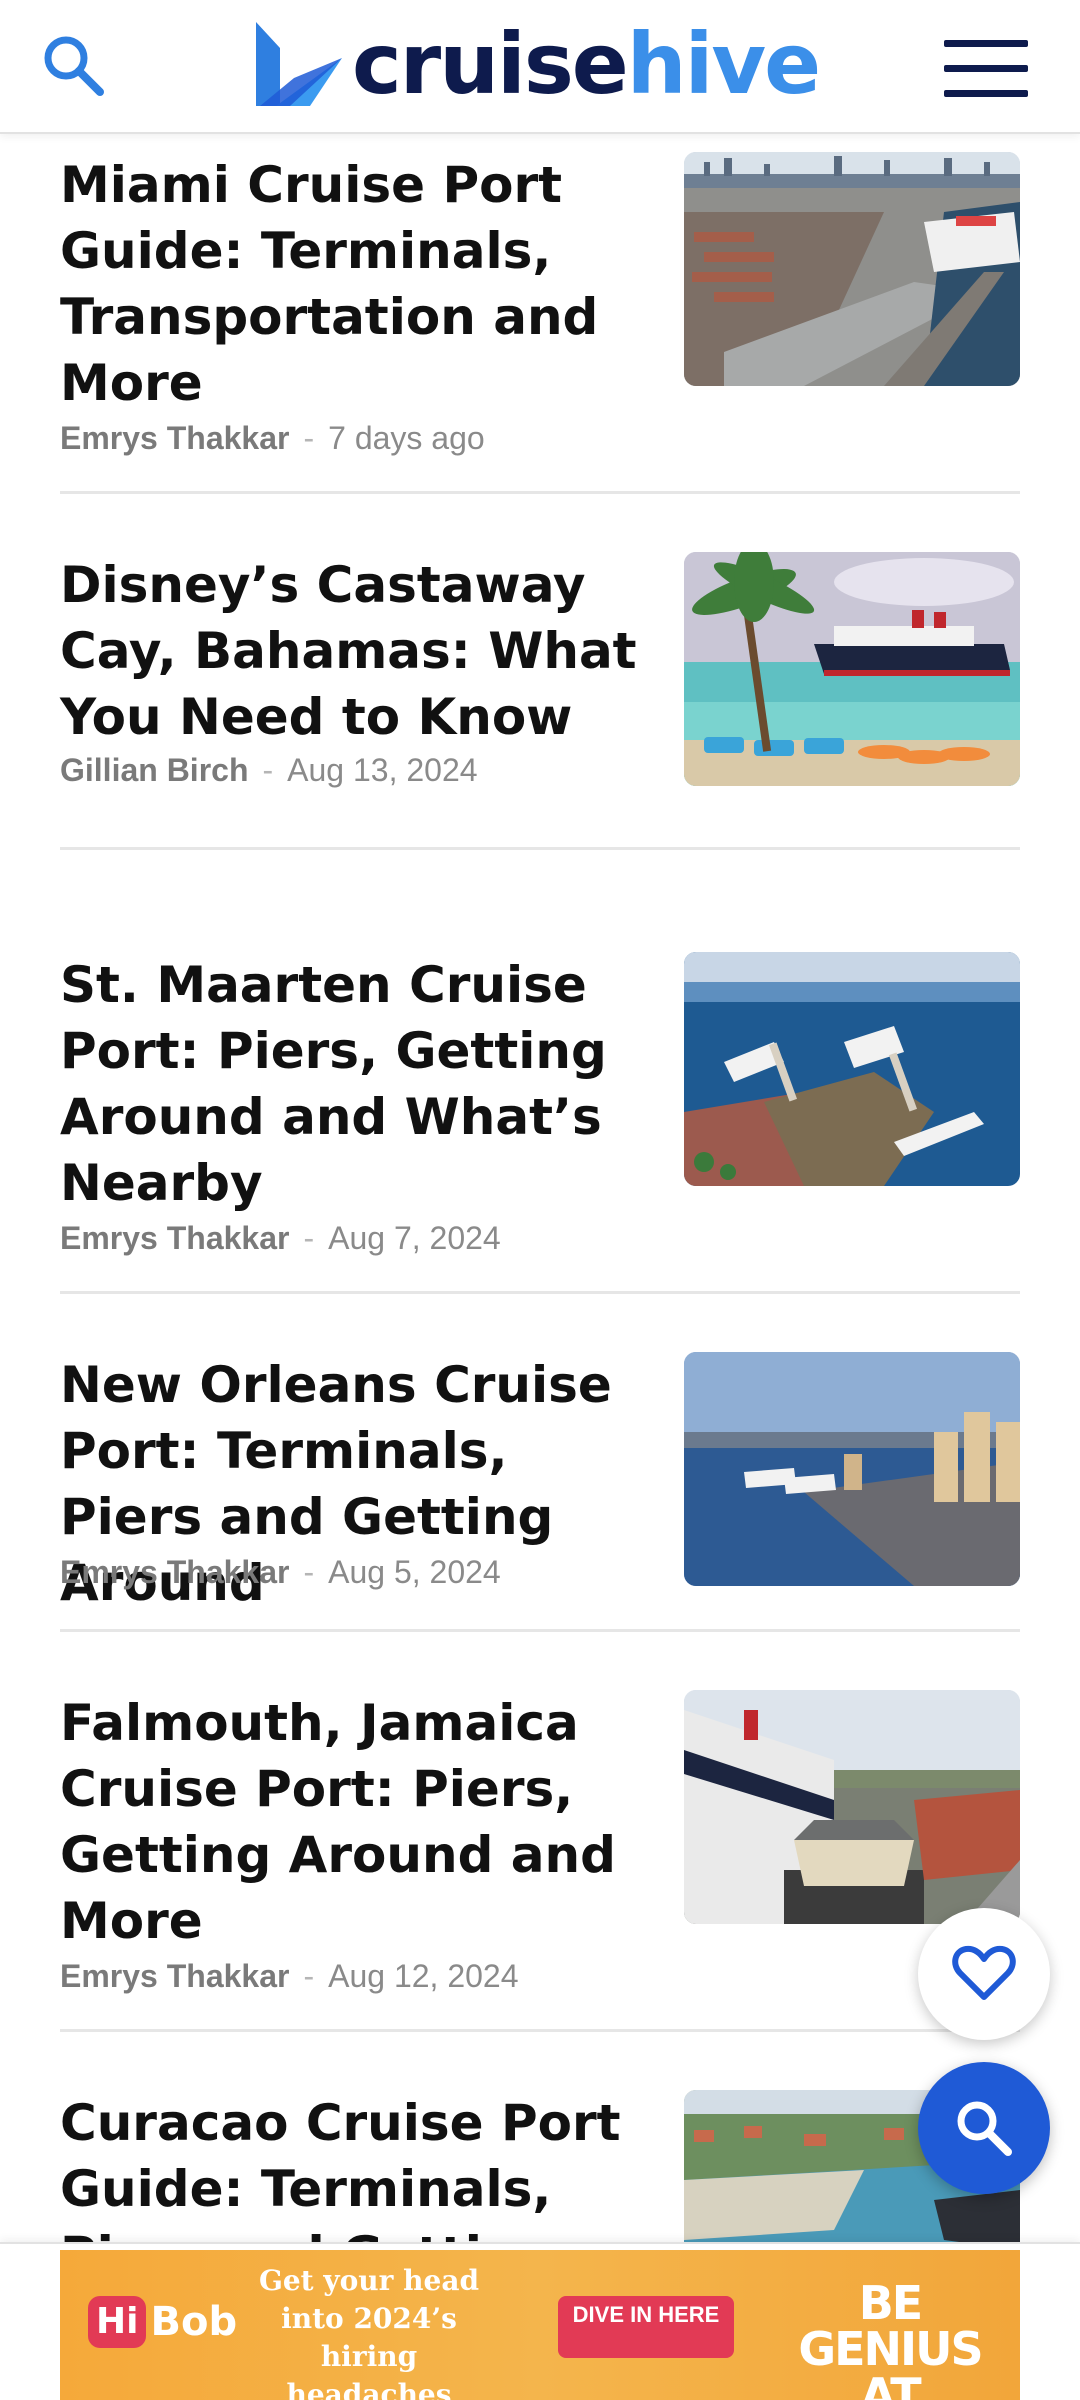  I want to click on logo-wordmark: cruisehive, so click(586, 64).